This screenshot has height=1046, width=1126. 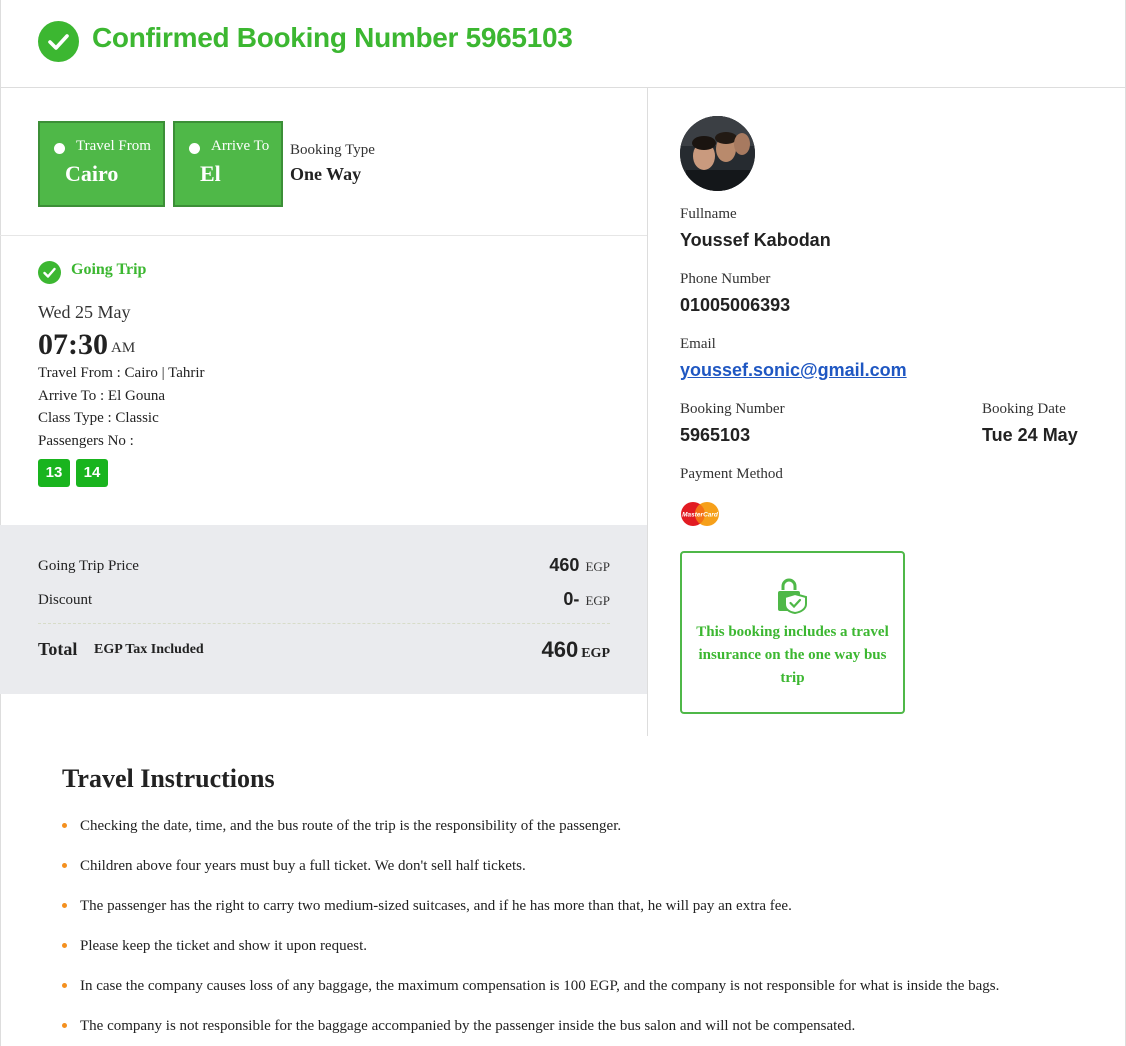 I want to click on shield-lock-icon, so click(x=792, y=598).